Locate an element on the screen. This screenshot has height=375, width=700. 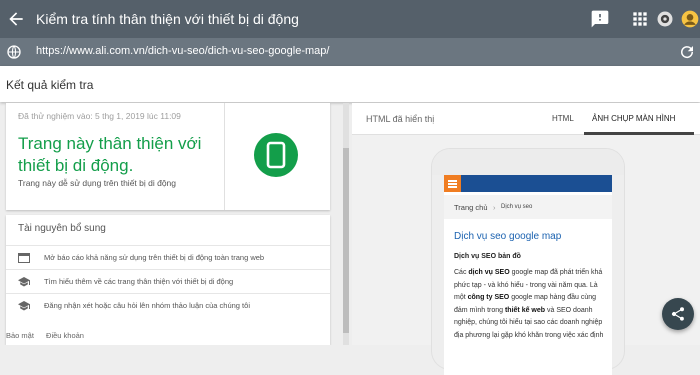
left-scrollbar is located at coordinates (346, 224).